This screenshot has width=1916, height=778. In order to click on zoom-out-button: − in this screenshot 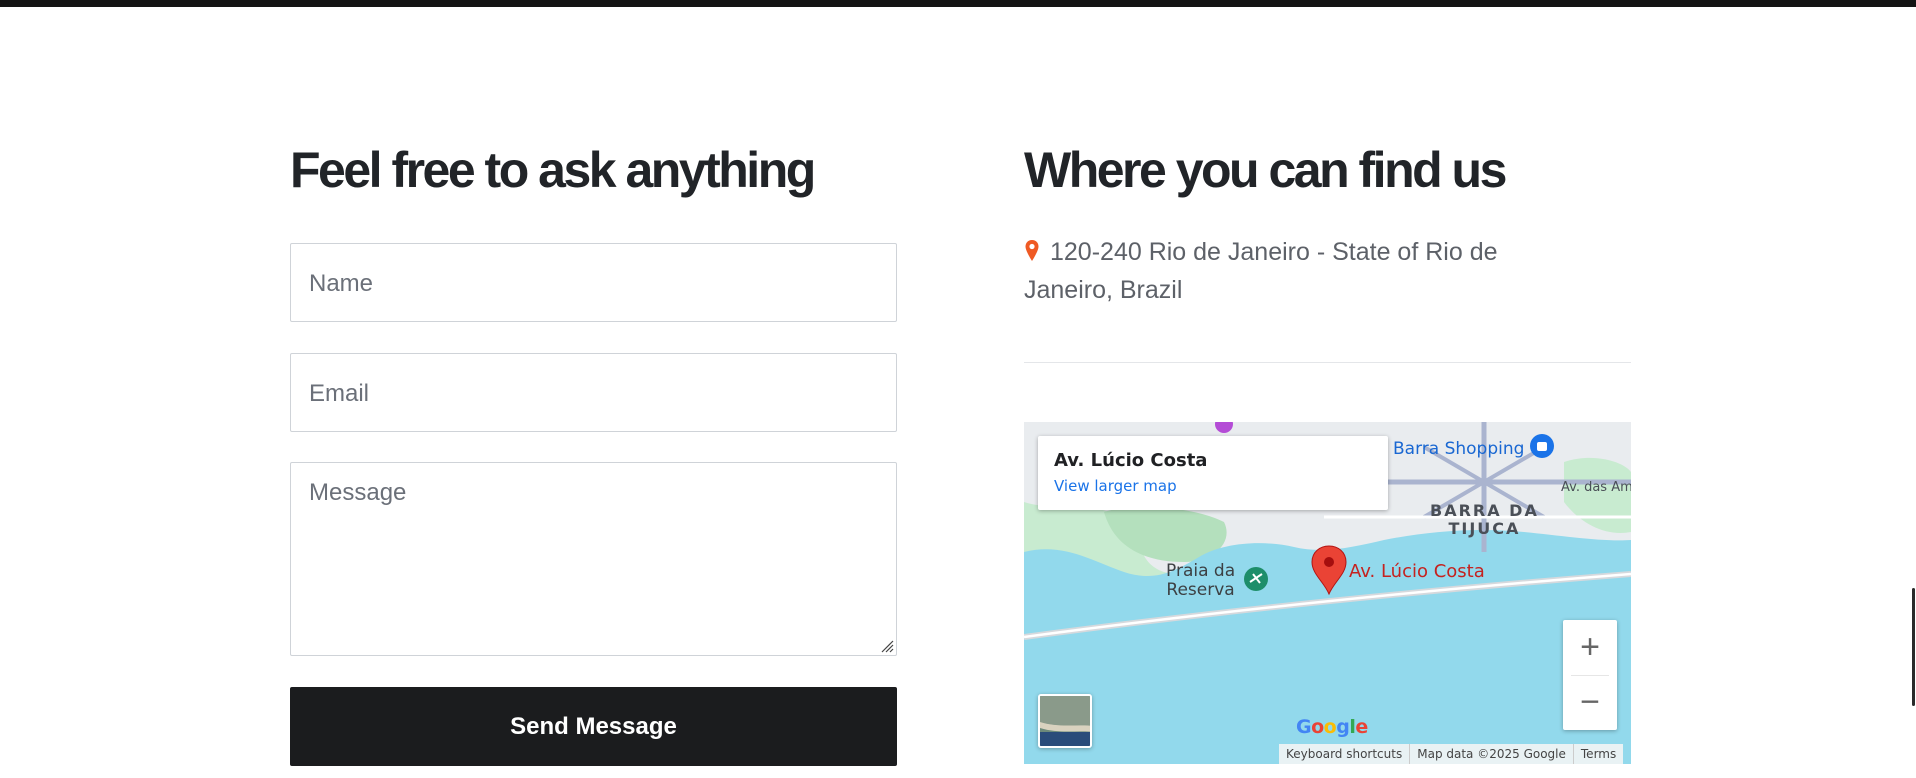, I will do `click(1590, 702)`.